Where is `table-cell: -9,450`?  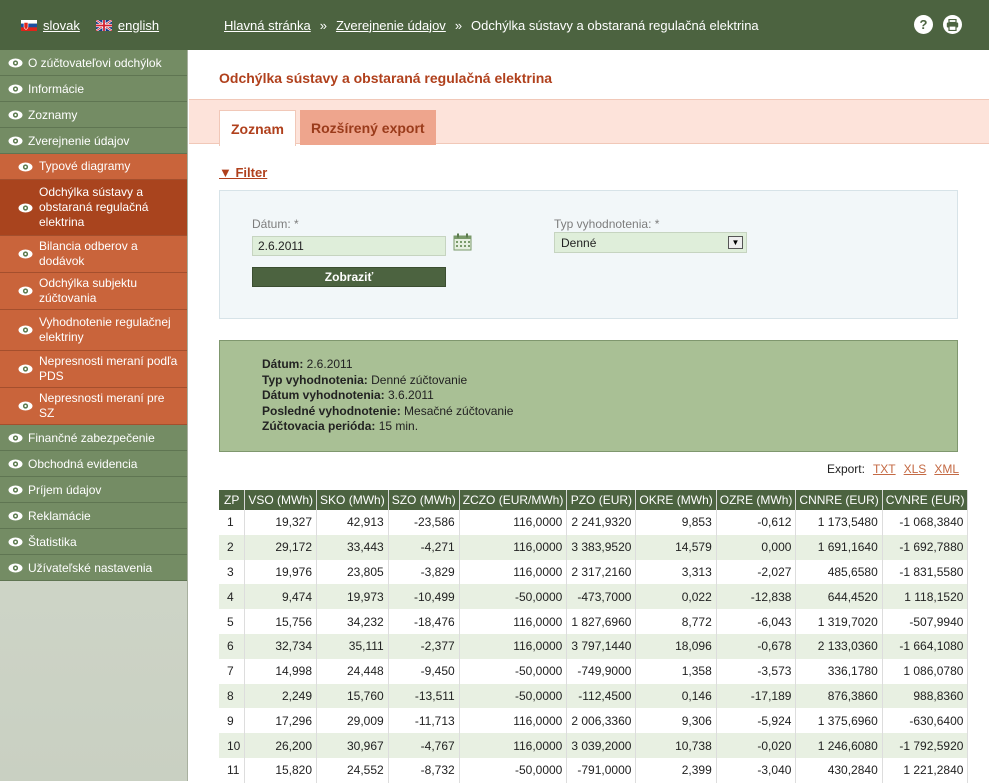 table-cell: -9,450 is located at coordinates (424, 671).